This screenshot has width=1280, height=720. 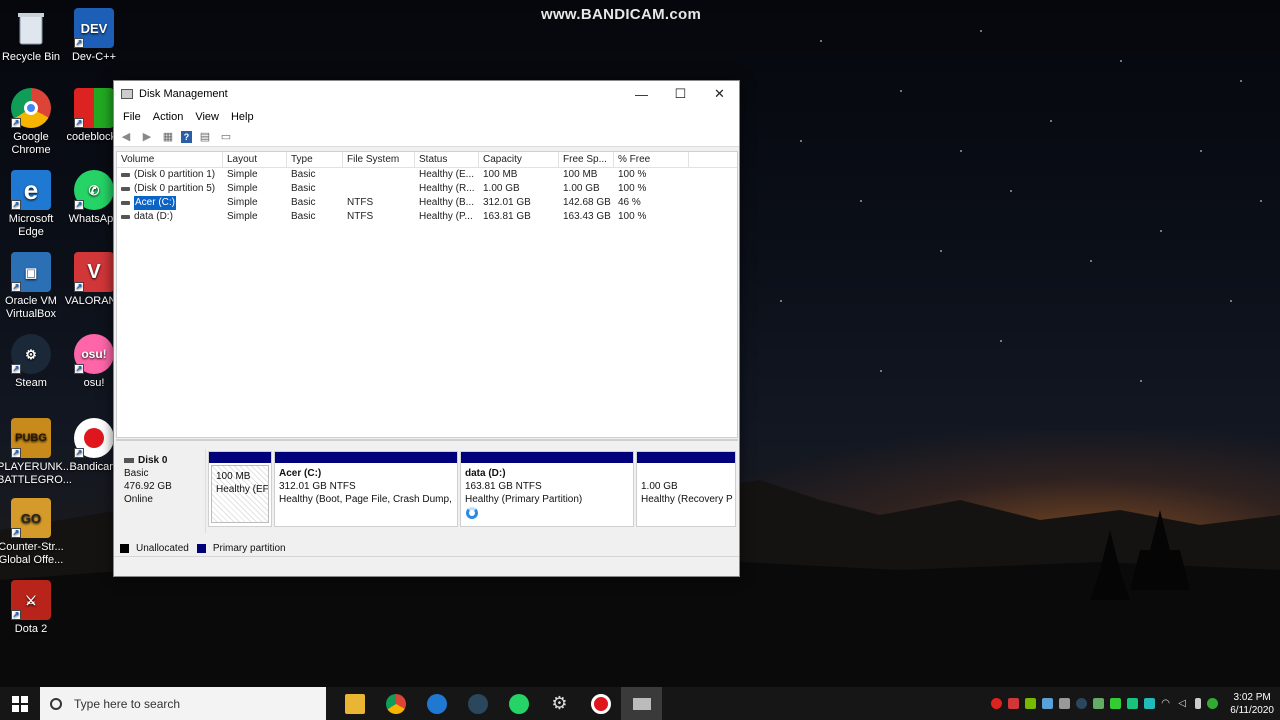 I want to click on taskbar-disk-management, so click(x=641, y=703).